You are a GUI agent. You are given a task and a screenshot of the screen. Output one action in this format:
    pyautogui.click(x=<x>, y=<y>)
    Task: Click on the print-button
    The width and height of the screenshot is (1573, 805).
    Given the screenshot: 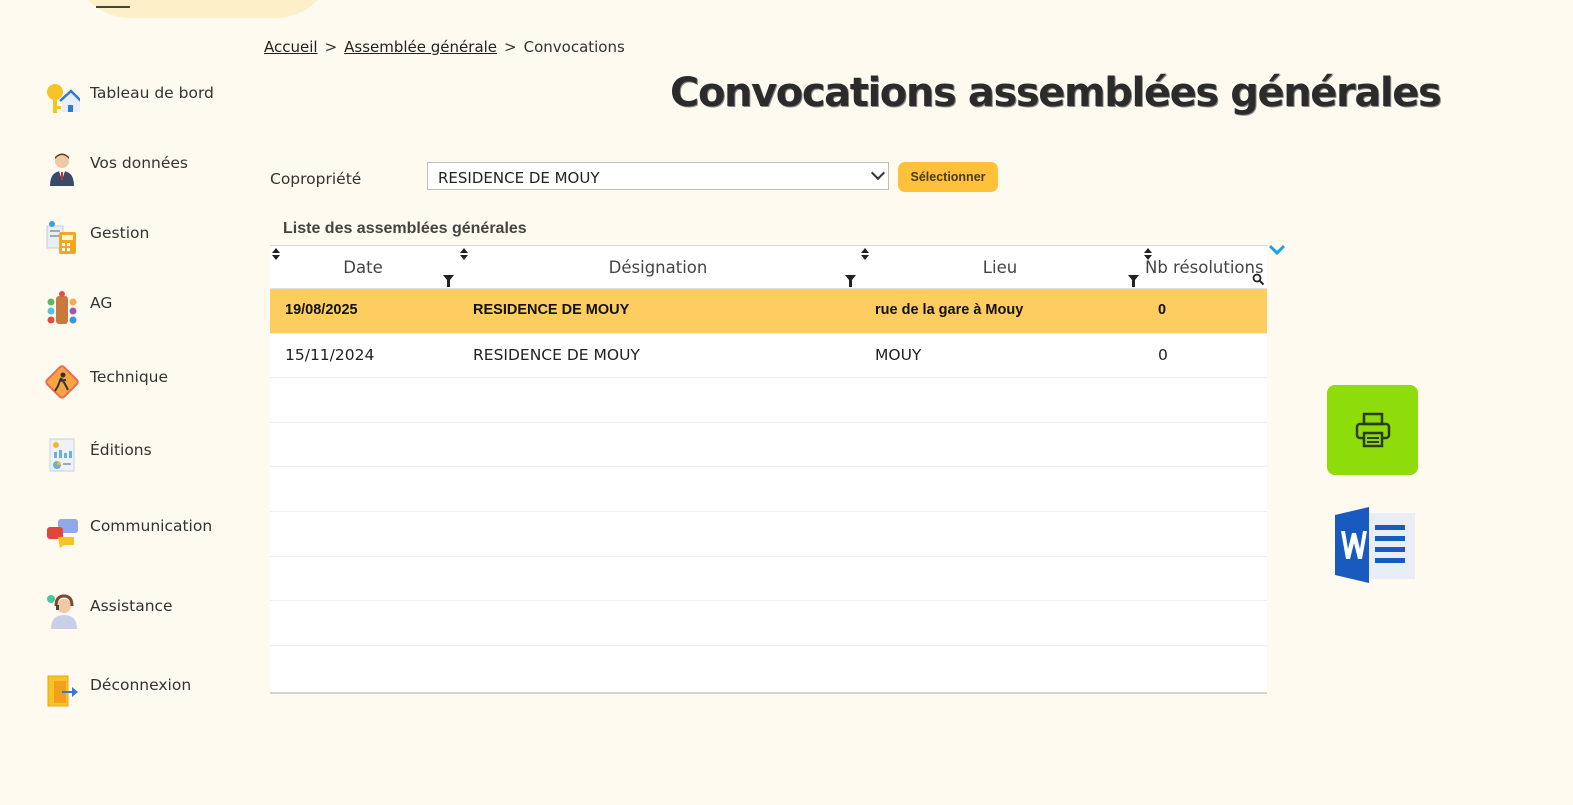 What is the action you would take?
    pyautogui.click(x=1372, y=430)
    